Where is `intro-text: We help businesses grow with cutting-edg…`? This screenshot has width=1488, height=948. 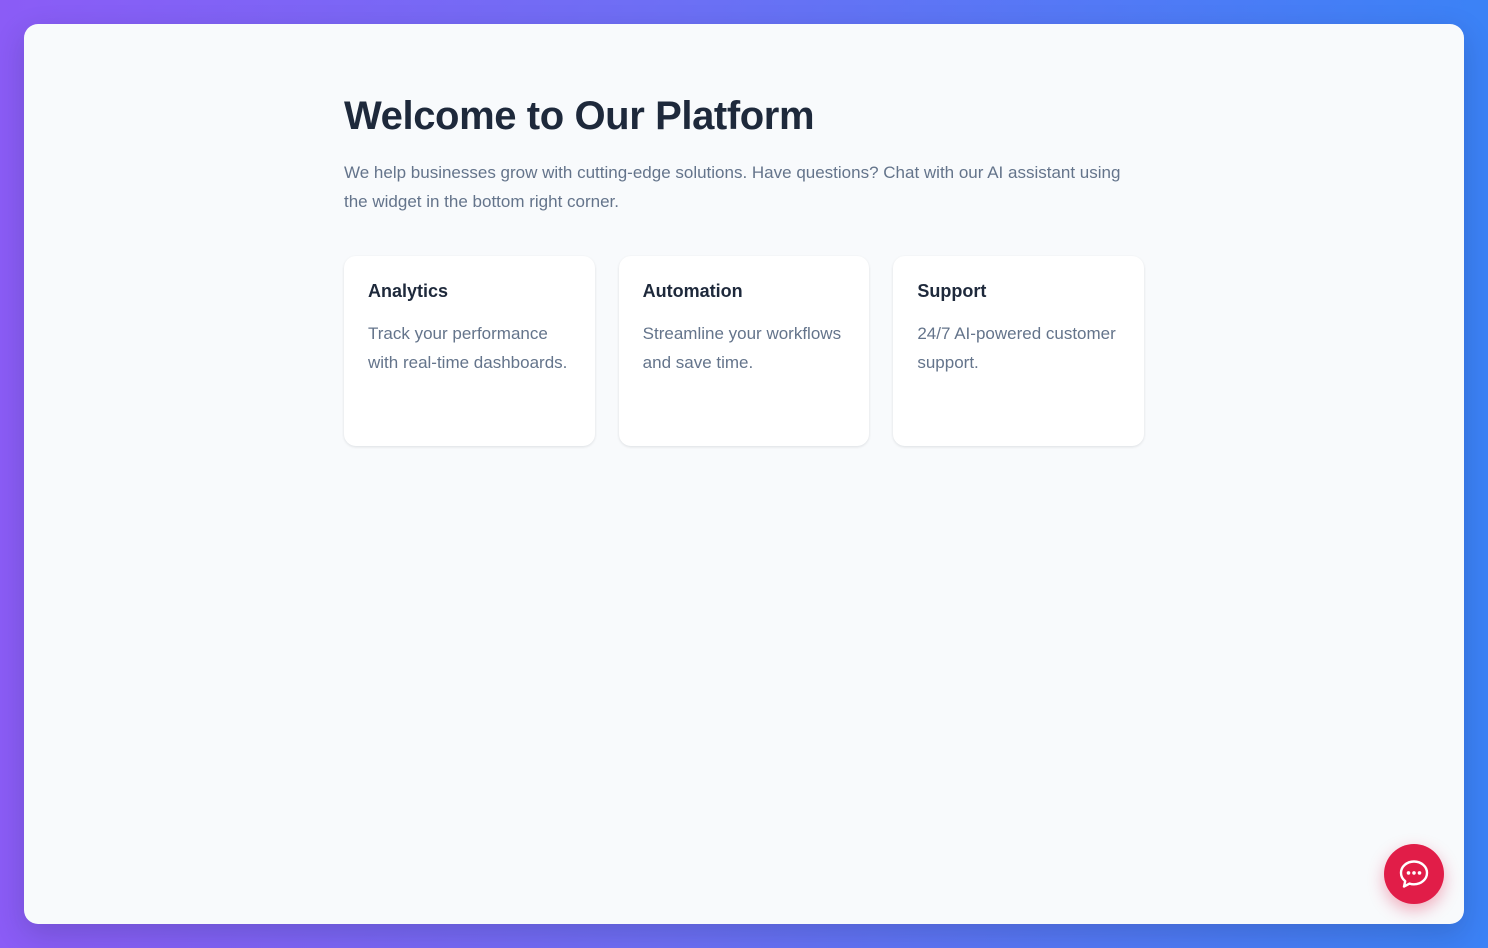
intro-text: We help businesses grow with cutting-edg… is located at coordinates (732, 187).